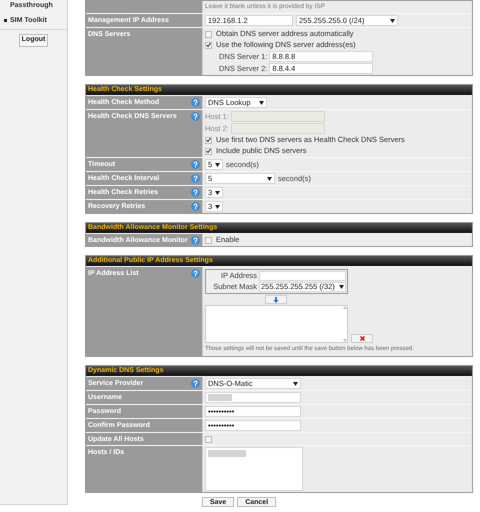 The width and height of the screenshot is (480, 512). Describe the element at coordinates (344, 324) in the screenshot. I see `scrollbar` at that location.